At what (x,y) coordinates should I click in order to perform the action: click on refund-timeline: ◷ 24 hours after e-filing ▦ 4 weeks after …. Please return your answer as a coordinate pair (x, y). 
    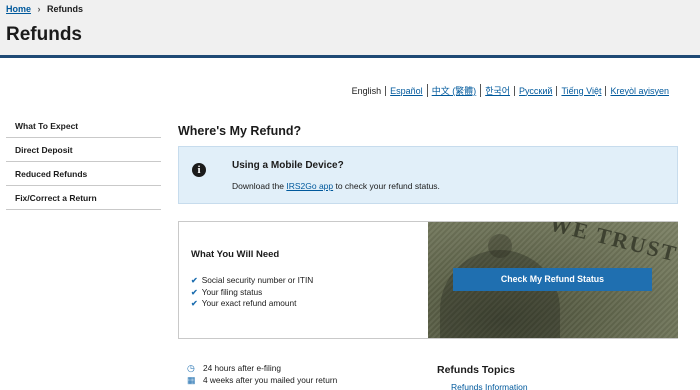
    Looking at the image, I should click on (262, 374).